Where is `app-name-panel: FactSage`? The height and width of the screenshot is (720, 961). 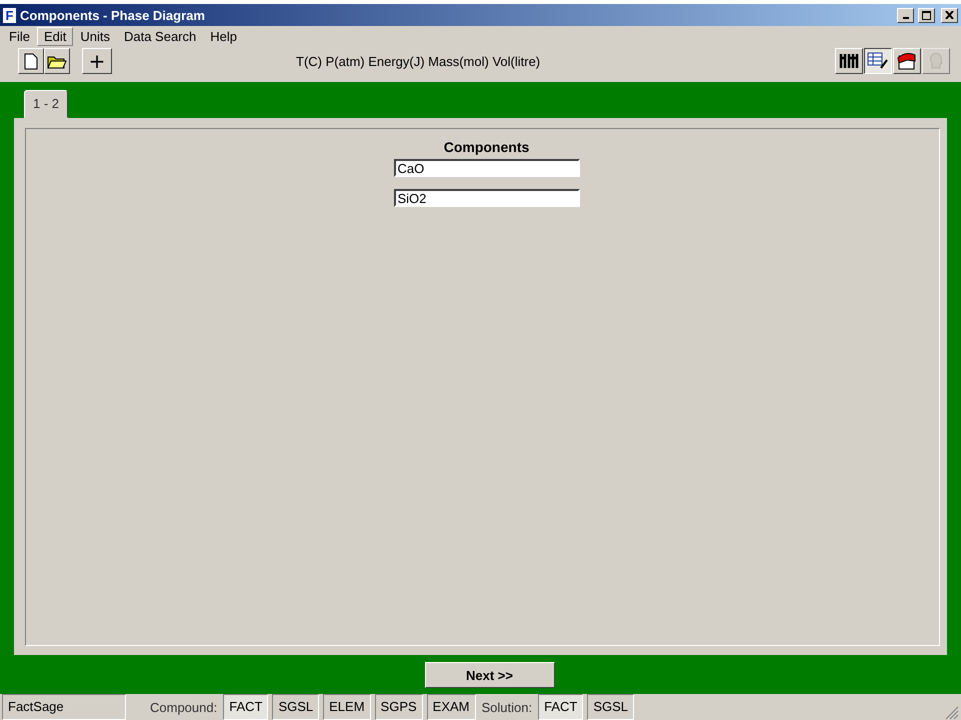
app-name-panel: FactSage is located at coordinates (64, 707).